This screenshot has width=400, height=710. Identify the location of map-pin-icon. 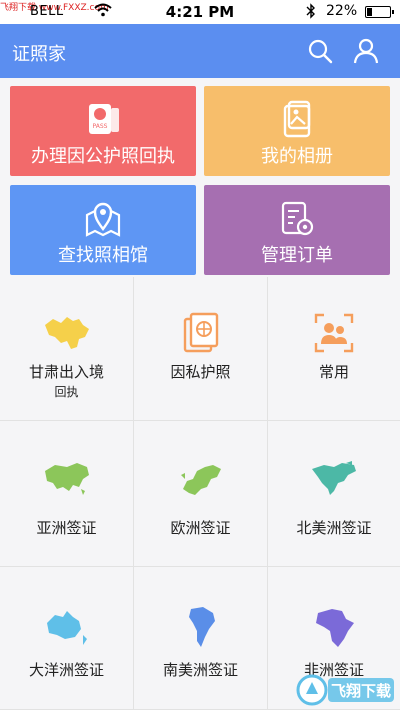
(103, 219).